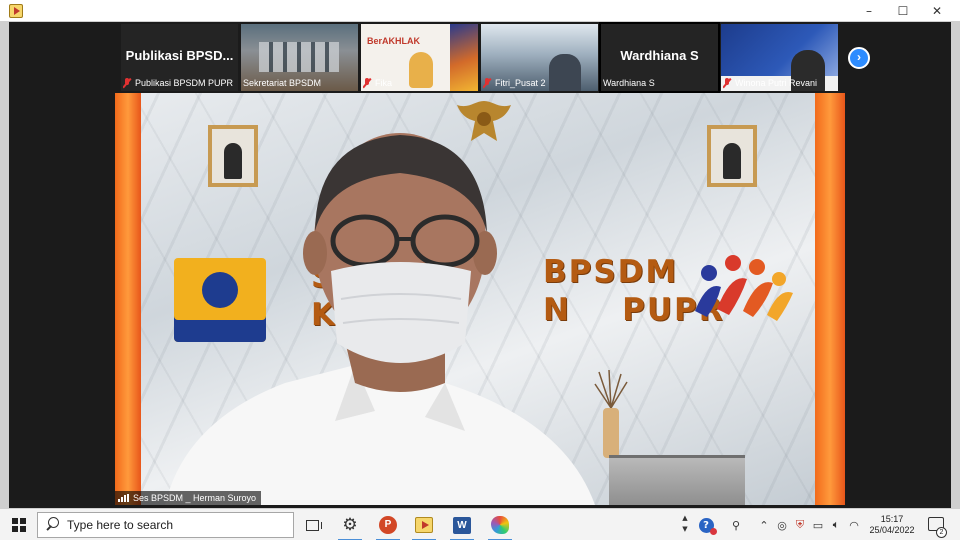 This screenshot has height=540, width=960. Describe the element at coordinates (685, 529) in the screenshot. I see `chevron-down-icon: ▼` at that location.